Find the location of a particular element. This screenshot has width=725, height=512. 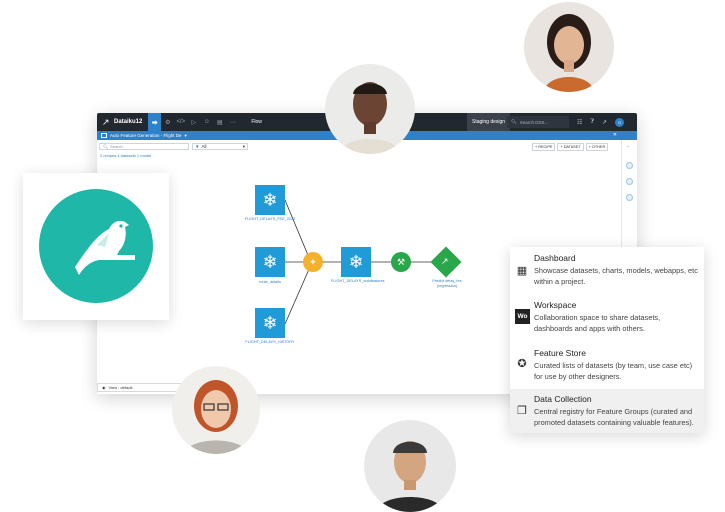

dataset-node-flight-delays-history: ❄ is located at coordinates (270, 323).